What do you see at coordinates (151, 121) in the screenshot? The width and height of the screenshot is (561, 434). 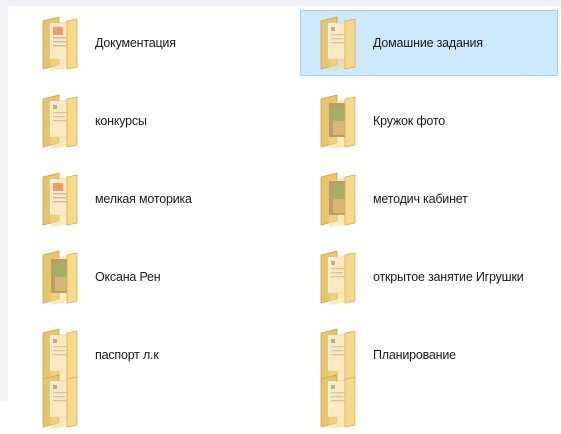 I see `folder-item: конкурсы` at bounding box center [151, 121].